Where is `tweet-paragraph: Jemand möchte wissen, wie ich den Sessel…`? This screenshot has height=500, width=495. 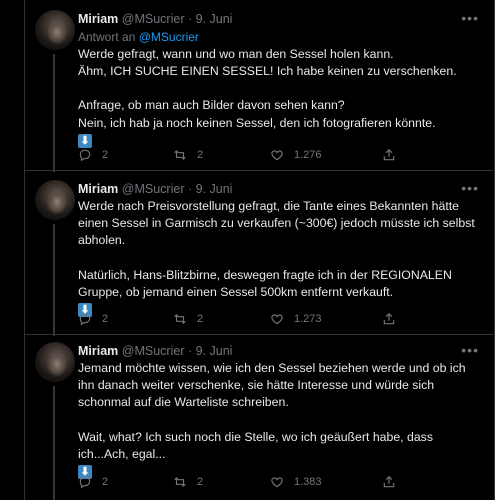
tweet-paragraph: Jemand möchte wissen, wie ich den Sessel… is located at coordinates (272, 385).